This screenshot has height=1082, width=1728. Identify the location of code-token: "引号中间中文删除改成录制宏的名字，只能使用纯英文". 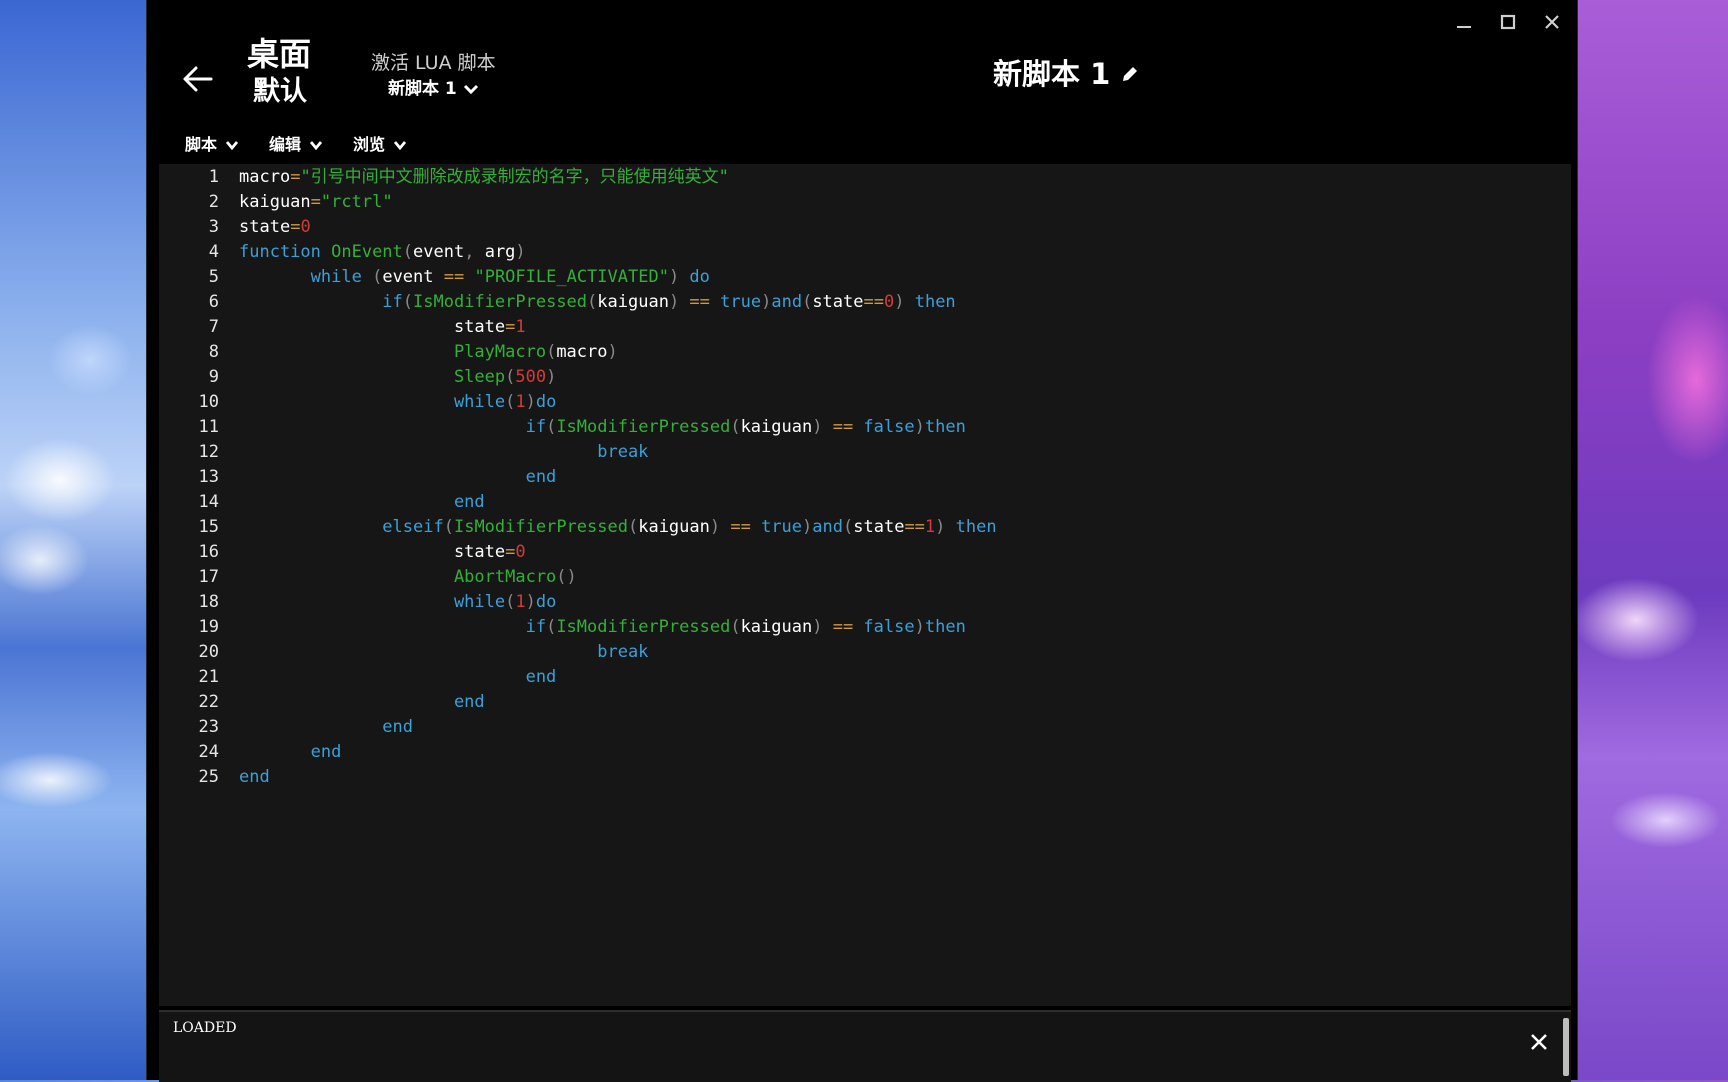
(514, 177).